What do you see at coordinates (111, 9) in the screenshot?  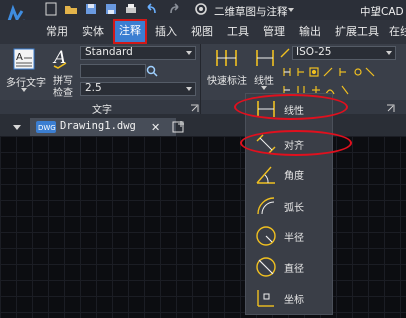 I see `save-as-icon` at bounding box center [111, 9].